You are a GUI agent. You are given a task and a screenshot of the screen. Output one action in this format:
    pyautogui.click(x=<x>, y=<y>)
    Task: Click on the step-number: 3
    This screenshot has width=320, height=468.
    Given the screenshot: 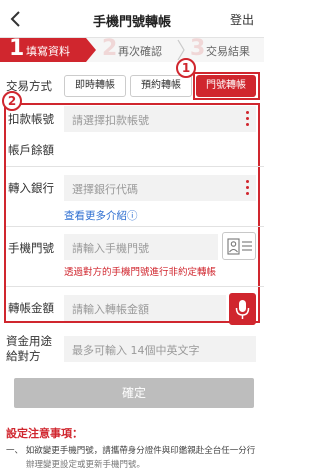 What is the action you would take?
    pyautogui.click(x=198, y=48)
    